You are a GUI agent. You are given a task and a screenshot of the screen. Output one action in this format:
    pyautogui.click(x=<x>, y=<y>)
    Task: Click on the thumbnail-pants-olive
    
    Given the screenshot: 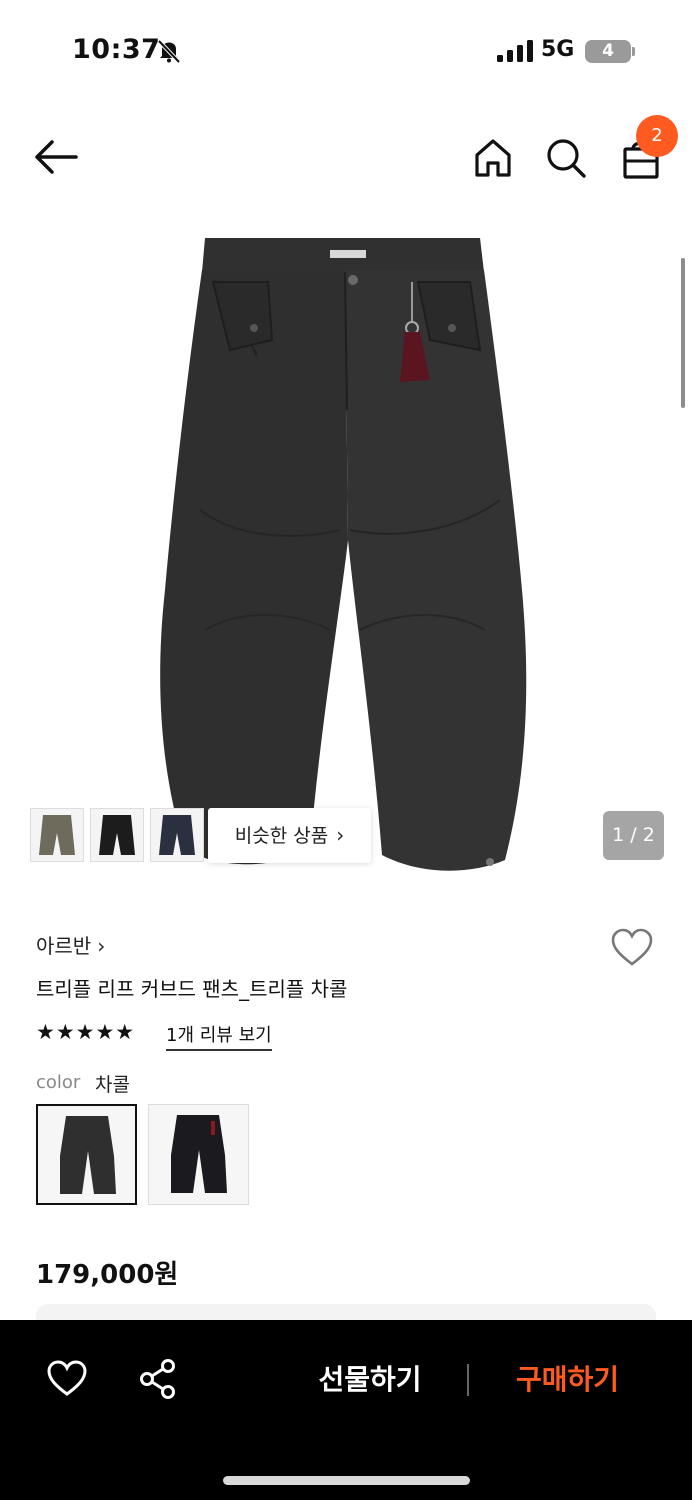 What is the action you would take?
    pyautogui.click(x=57, y=835)
    